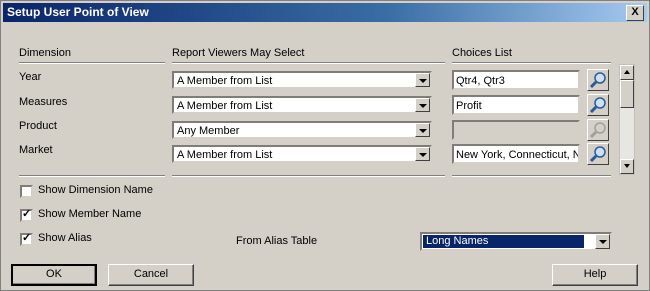 The width and height of the screenshot is (650, 291). What do you see at coordinates (151, 275) in the screenshot?
I see `cancel-button: Cancel` at bounding box center [151, 275].